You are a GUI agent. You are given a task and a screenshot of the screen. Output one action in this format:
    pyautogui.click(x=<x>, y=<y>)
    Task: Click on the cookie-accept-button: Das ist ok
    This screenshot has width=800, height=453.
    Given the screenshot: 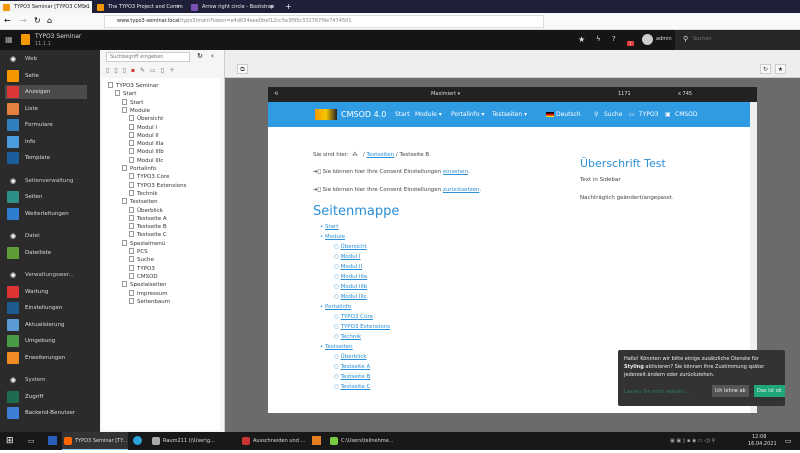 What is the action you would take?
    pyautogui.click(x=769, y=391)
    